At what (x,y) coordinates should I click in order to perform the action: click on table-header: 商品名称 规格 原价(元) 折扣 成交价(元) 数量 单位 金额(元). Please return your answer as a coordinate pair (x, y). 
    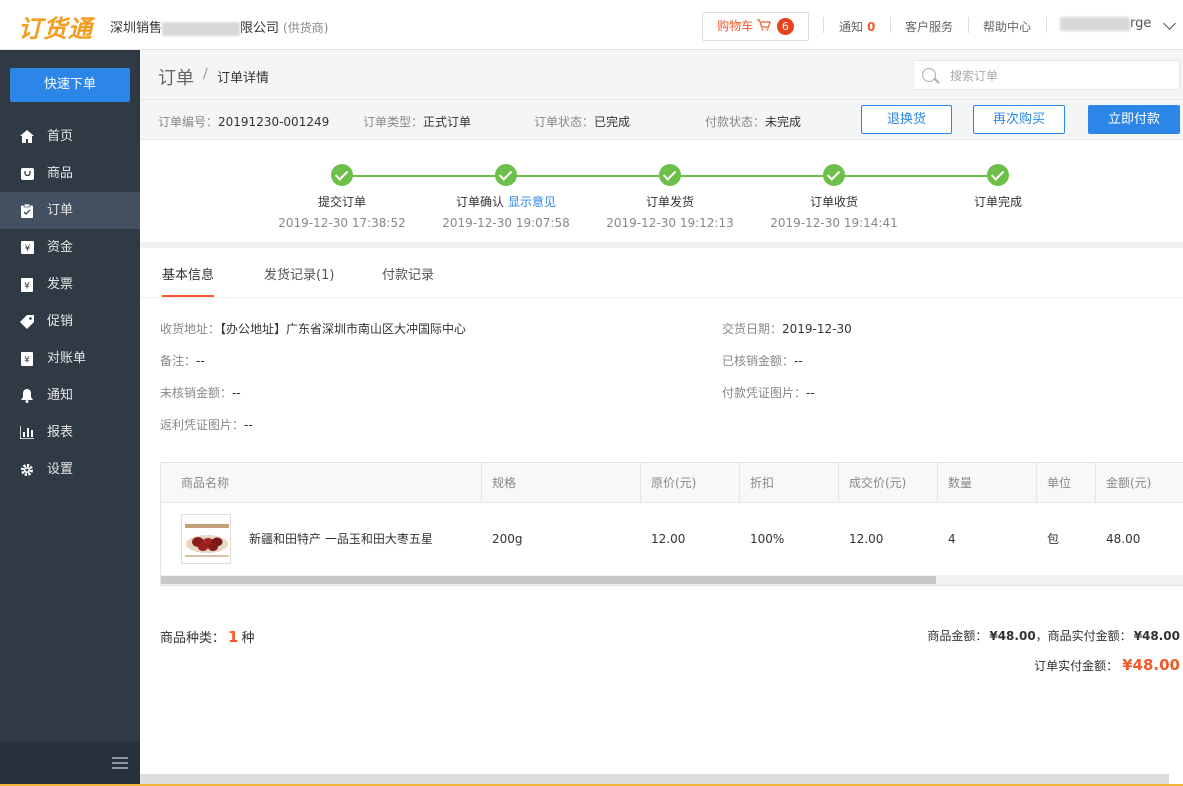
    Looking at the image, I should click on (672, 483).